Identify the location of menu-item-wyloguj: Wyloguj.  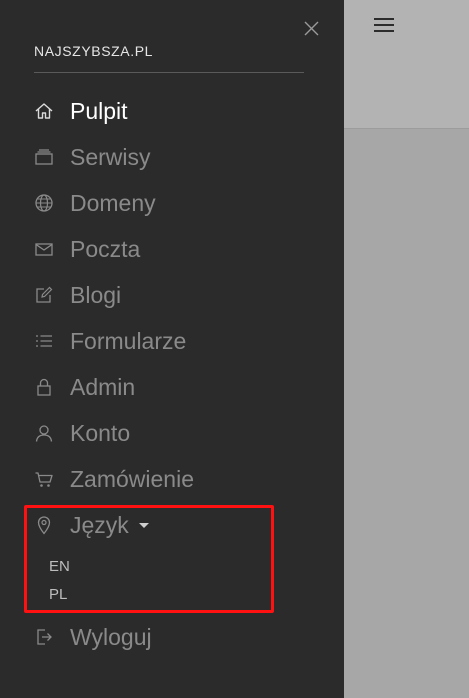
(93, 637).